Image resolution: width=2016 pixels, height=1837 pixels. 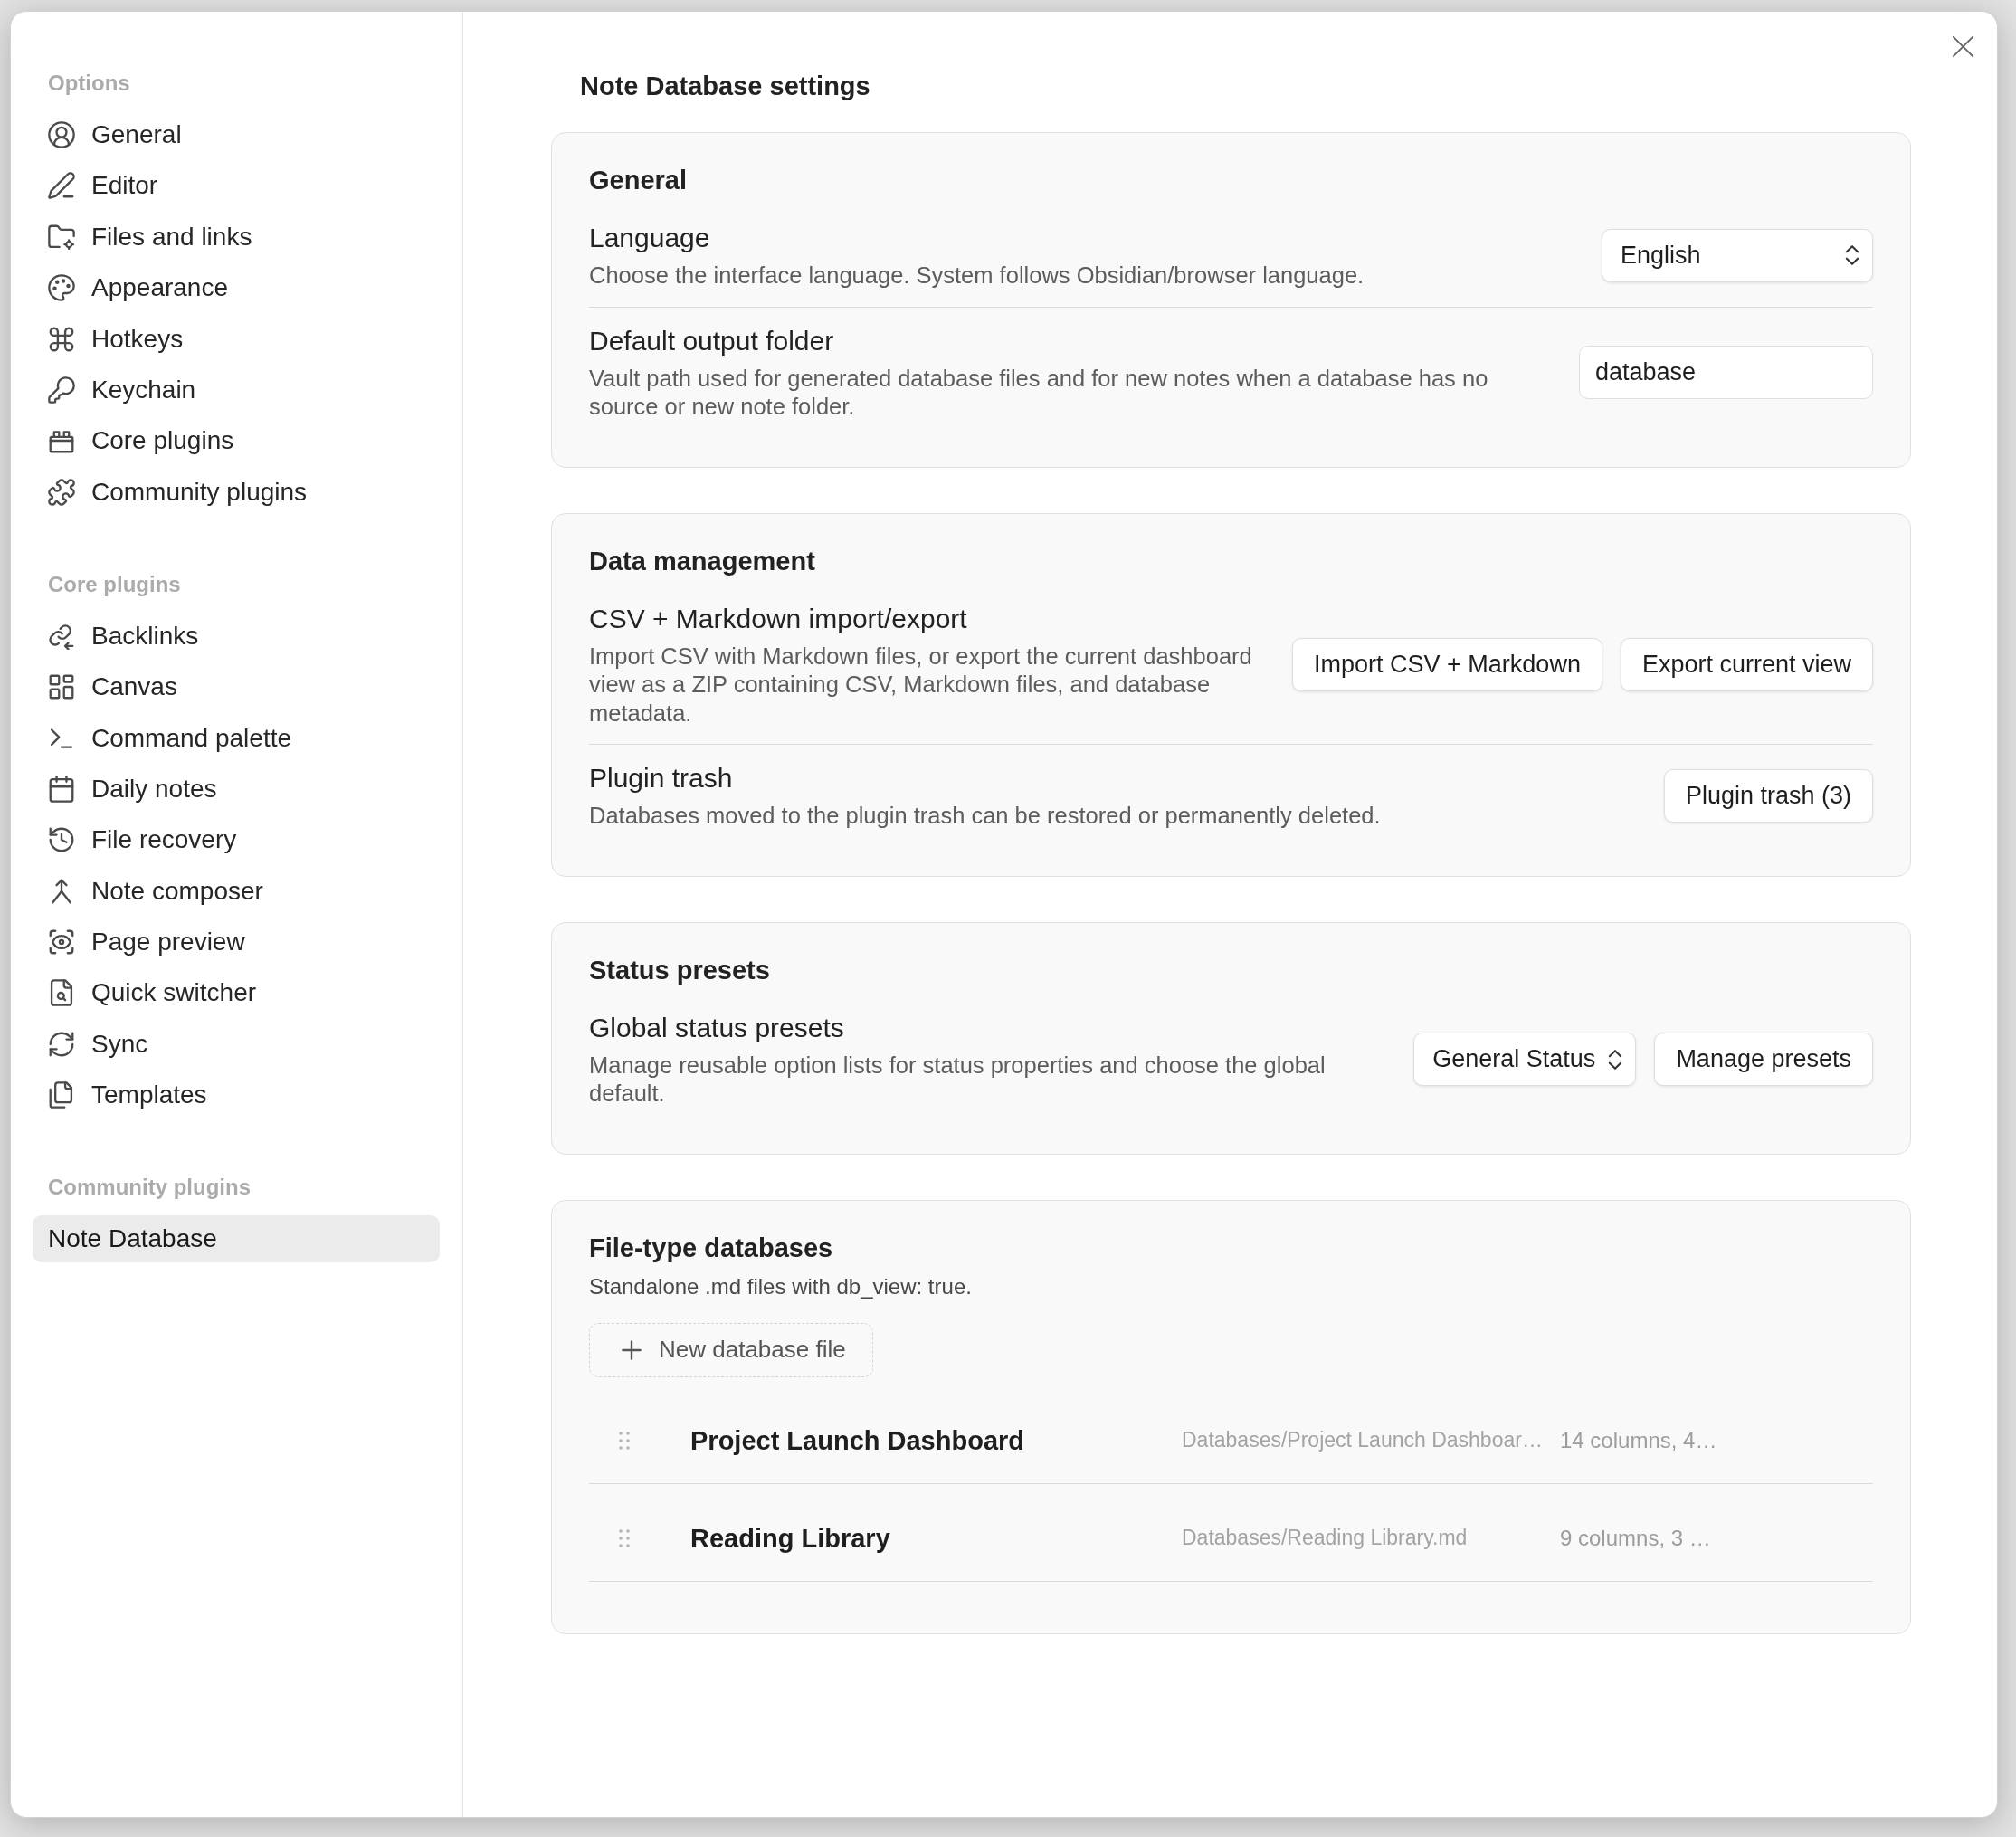 What do you see at coordinates (115, 584) in the screenshot?
I see `sidebar-heading: Core plugins` at bounding box center [115, 584].